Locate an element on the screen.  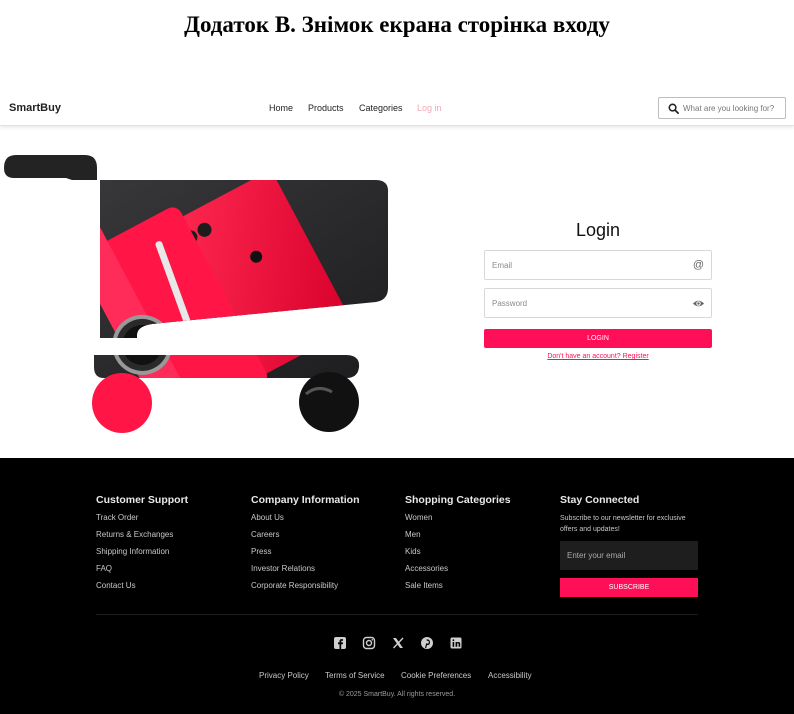
subscribe-button: SUBSCRIBE is located at coordinates (629, 587).